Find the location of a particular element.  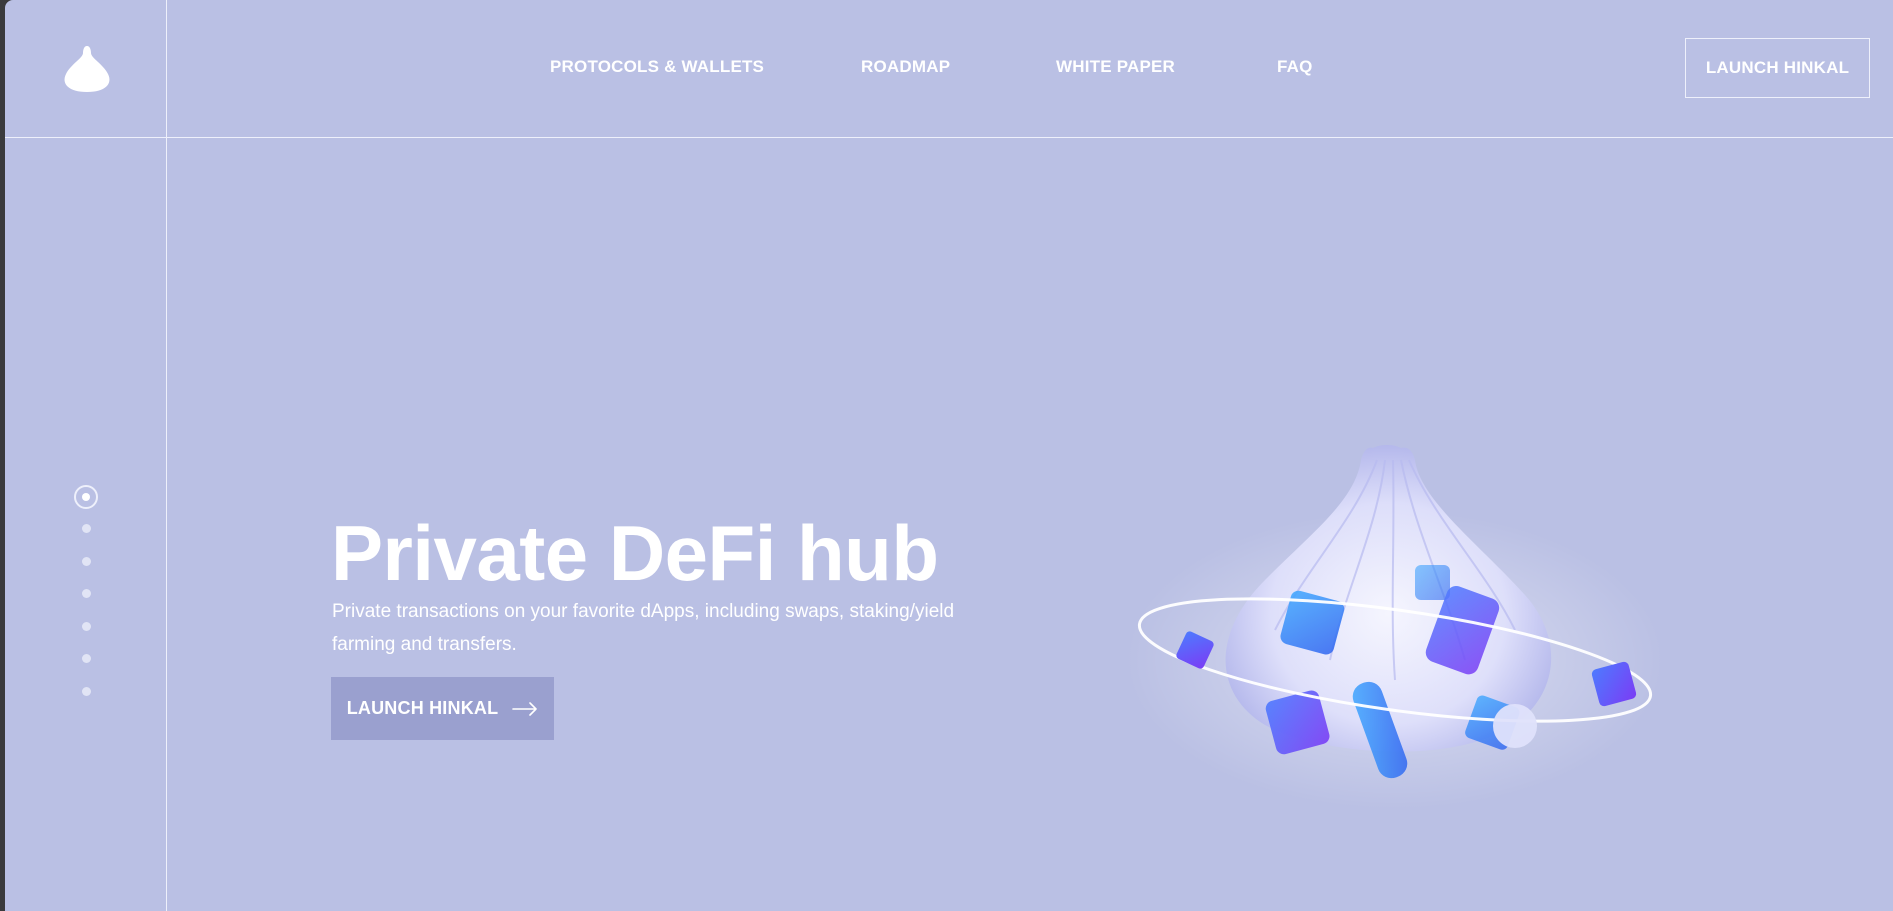

arrow-right-icon is located at coordinates (525, 708).